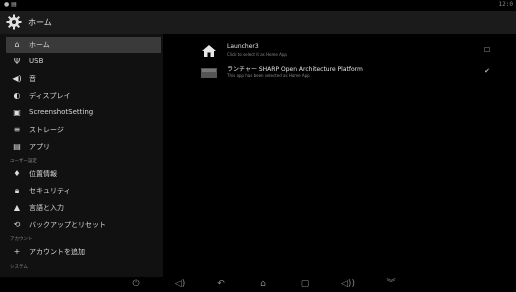 The width and height of the screenshot is (516, 292). I want to click on section-header-user: ユーザー設定, so click(23, 161).